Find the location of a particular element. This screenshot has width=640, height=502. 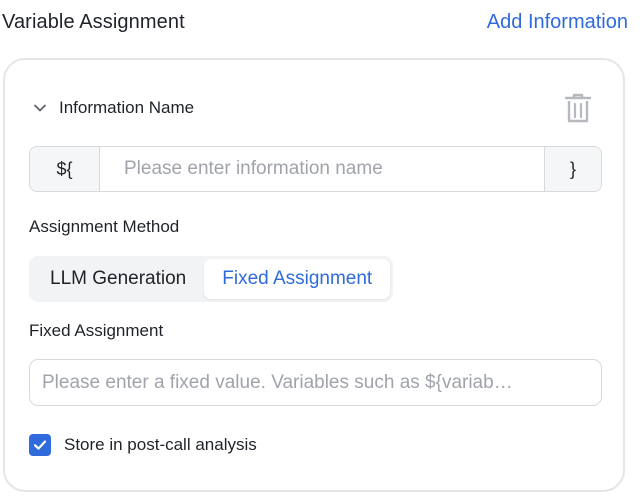

information-name-input is located at coordinates (322, 169).